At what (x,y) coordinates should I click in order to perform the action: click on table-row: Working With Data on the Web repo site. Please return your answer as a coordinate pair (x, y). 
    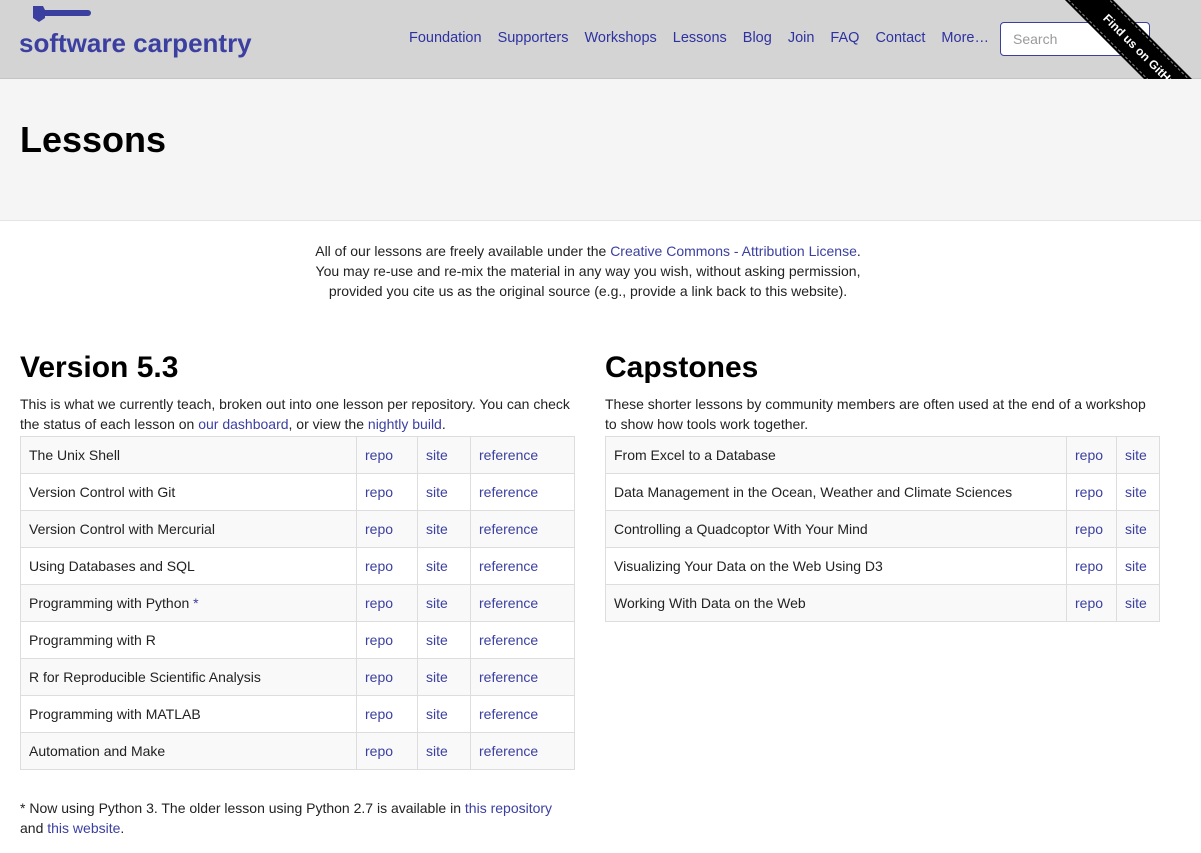
    Looking at the image, I should click on (882, 603).